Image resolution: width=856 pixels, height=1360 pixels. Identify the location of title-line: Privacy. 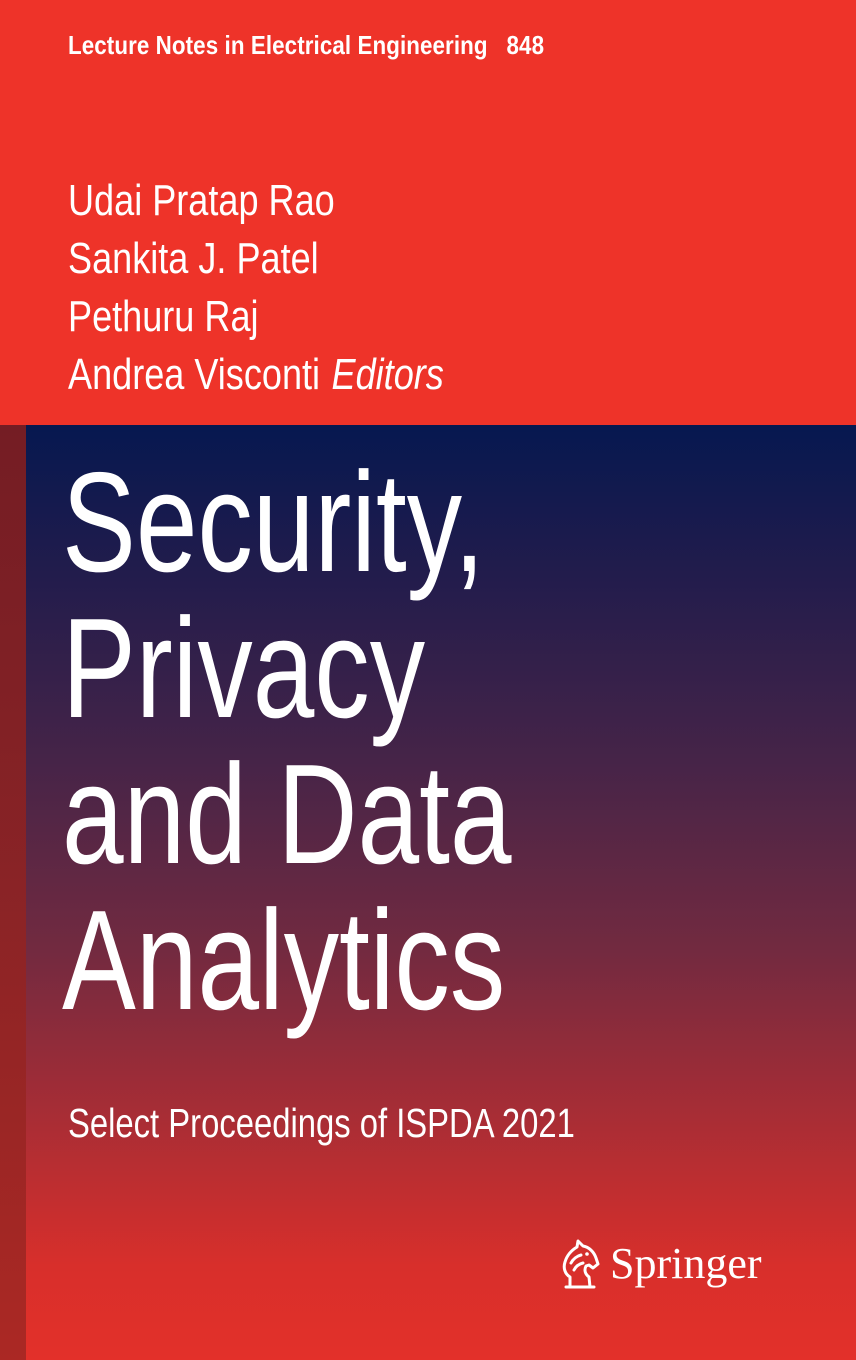
(244, 668).